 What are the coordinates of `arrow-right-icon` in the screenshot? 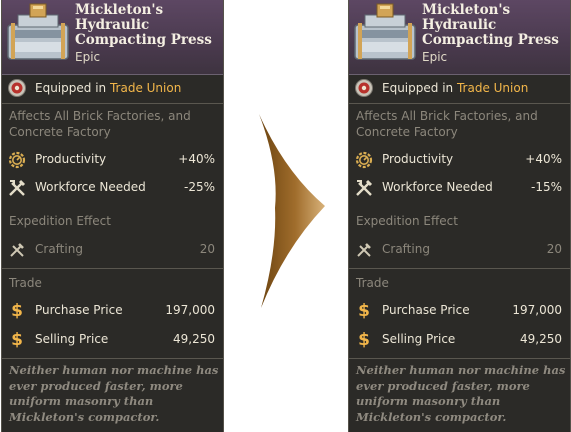 It's located at (292, 211).